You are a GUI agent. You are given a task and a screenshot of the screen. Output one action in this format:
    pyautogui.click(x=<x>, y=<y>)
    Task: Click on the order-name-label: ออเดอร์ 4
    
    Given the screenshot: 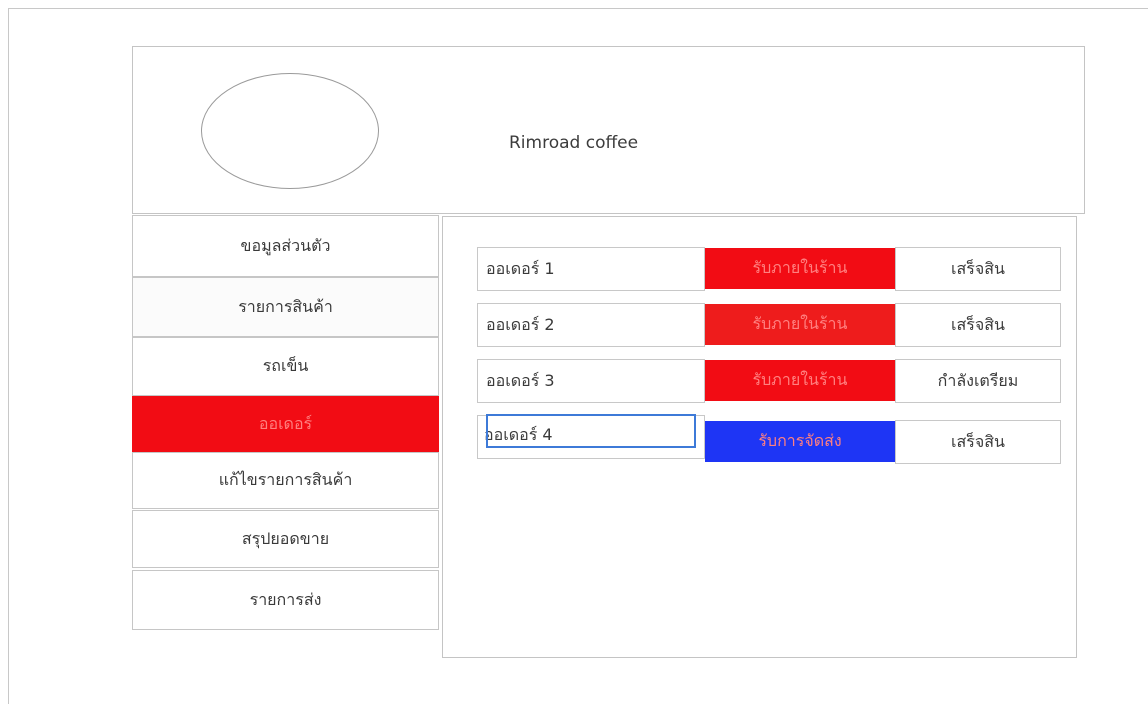 What is the action you would take?
    pyautogui.click(x=518, y=434)
    